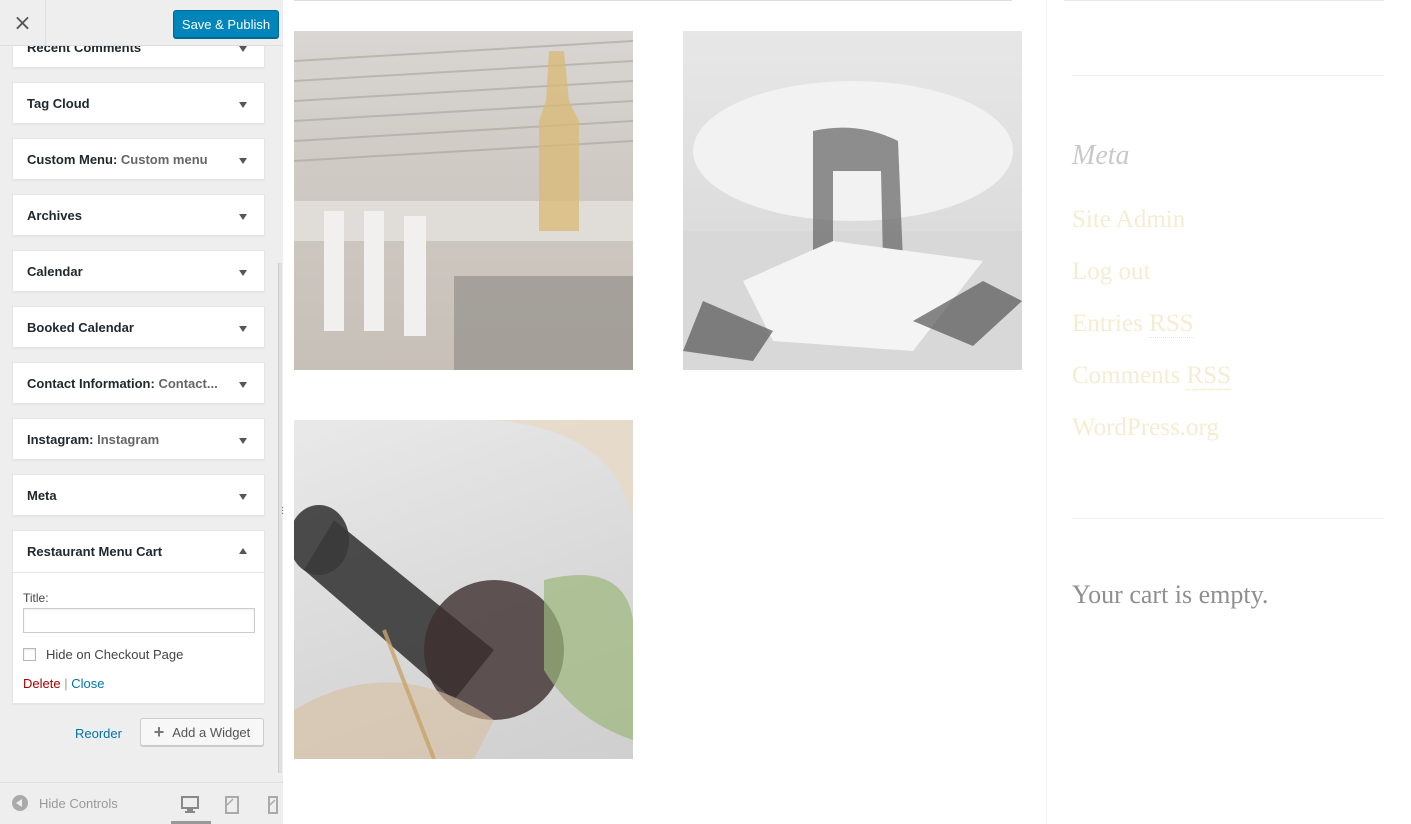  What do you see at coordinates (1145, 428) in the screenshot?
I see `wordpress-org-link: WordPress.org` at bounding box center [1145, 428].